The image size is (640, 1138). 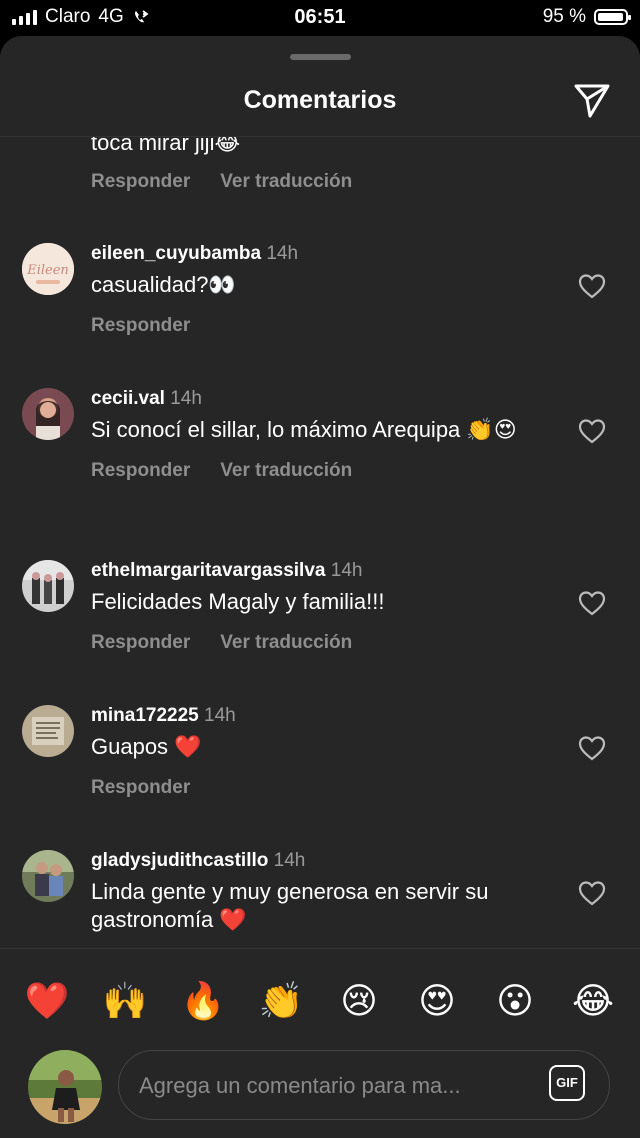 I want to click on emoji-surprised-button: 😮, so click(x=515, y=1001).